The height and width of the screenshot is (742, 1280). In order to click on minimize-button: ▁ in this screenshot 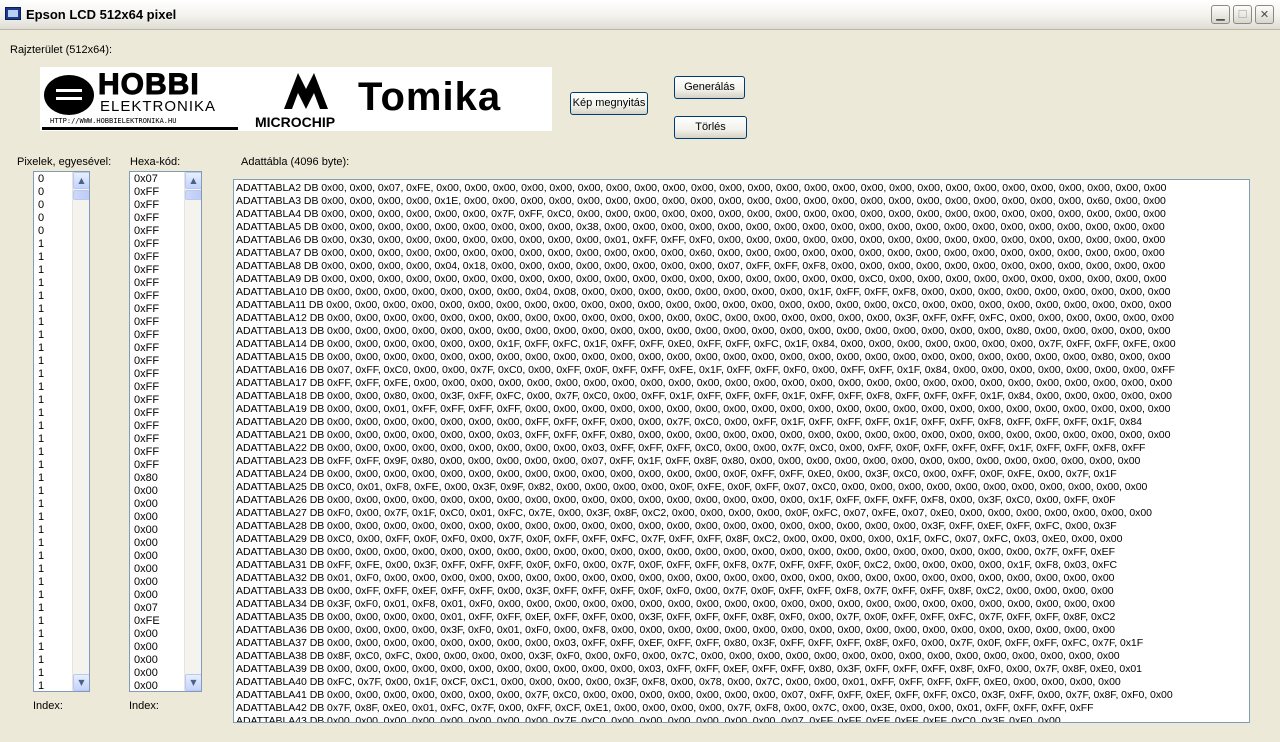, I will do `click(1220, 14)`.